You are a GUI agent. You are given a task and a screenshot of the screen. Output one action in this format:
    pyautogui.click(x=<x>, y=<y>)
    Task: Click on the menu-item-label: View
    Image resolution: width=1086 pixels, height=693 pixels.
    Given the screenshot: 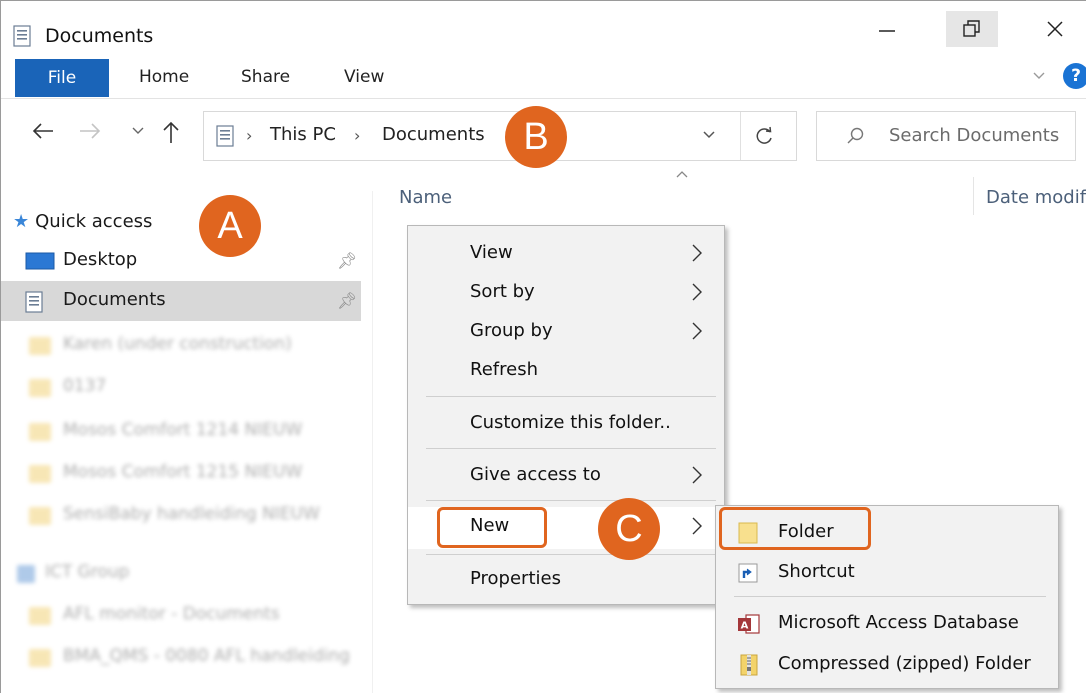 What is the action you would take?
    pyautogui.click(x=491, y=252)
    